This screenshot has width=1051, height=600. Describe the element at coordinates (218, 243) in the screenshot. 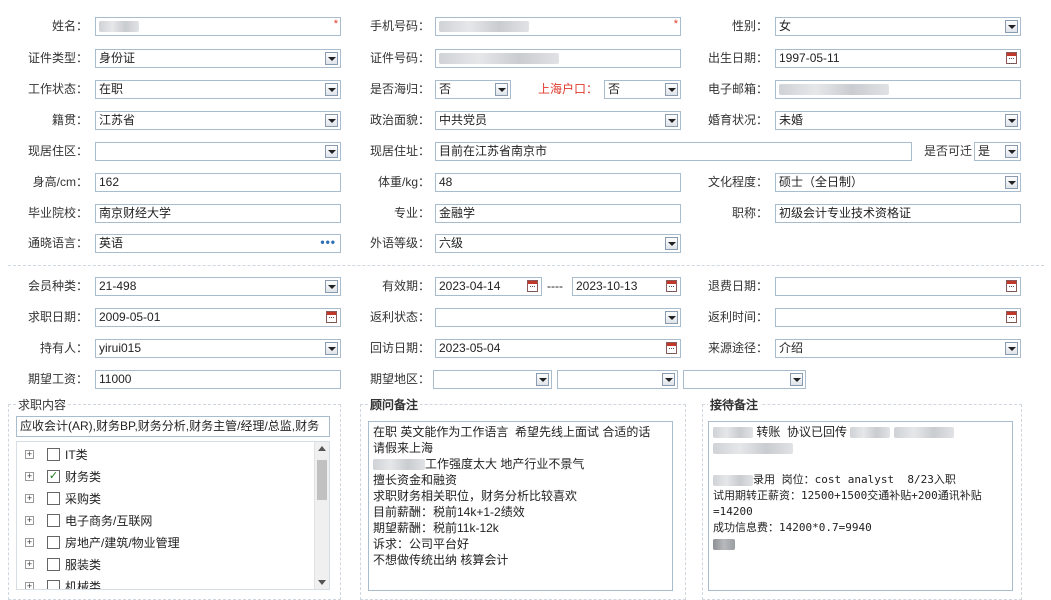

I see `language-field: 英语 •••` at that location.